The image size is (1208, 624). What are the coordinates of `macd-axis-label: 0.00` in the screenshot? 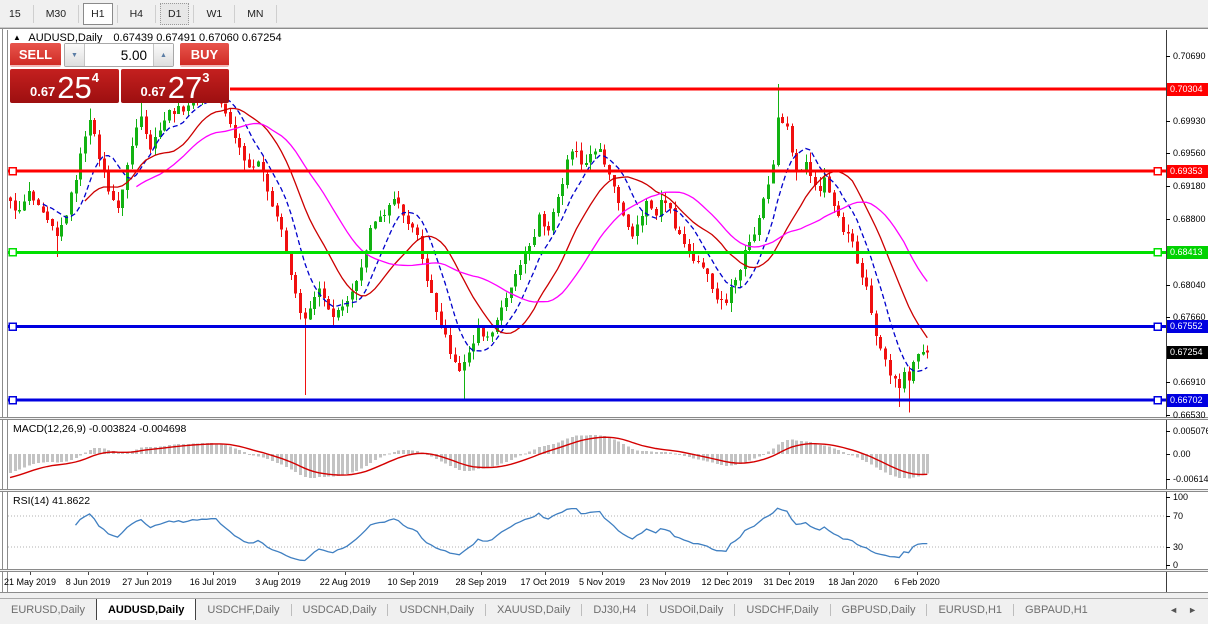 It's located at (1182, 454).